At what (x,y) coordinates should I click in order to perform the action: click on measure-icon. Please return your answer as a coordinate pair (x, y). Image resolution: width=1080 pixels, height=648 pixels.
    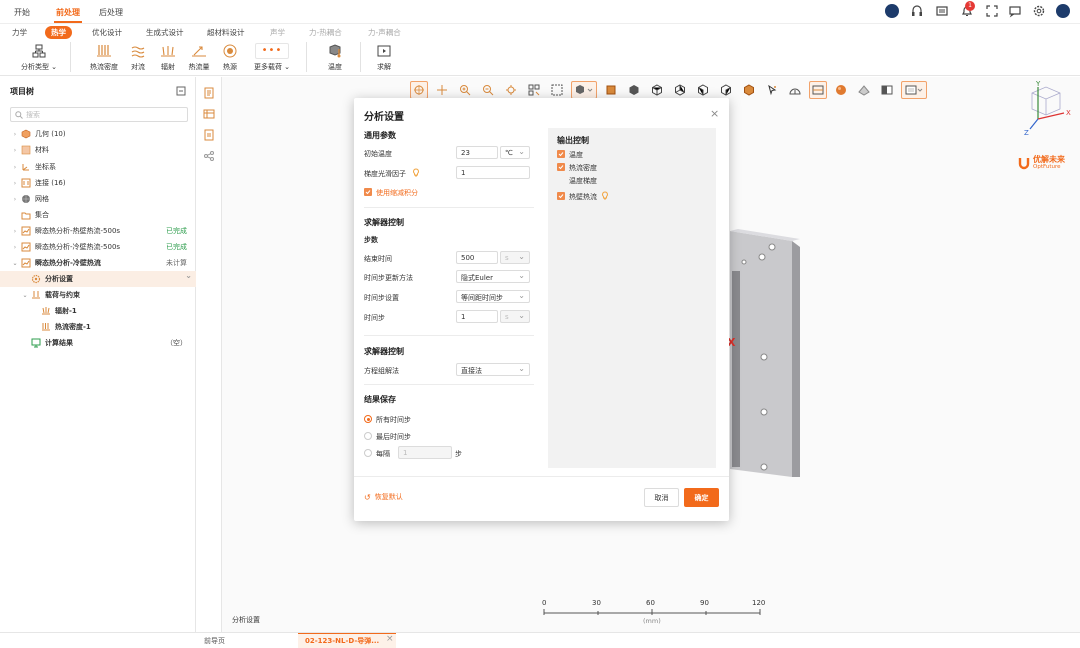
    Looking at the image, I should click on (795, 90).